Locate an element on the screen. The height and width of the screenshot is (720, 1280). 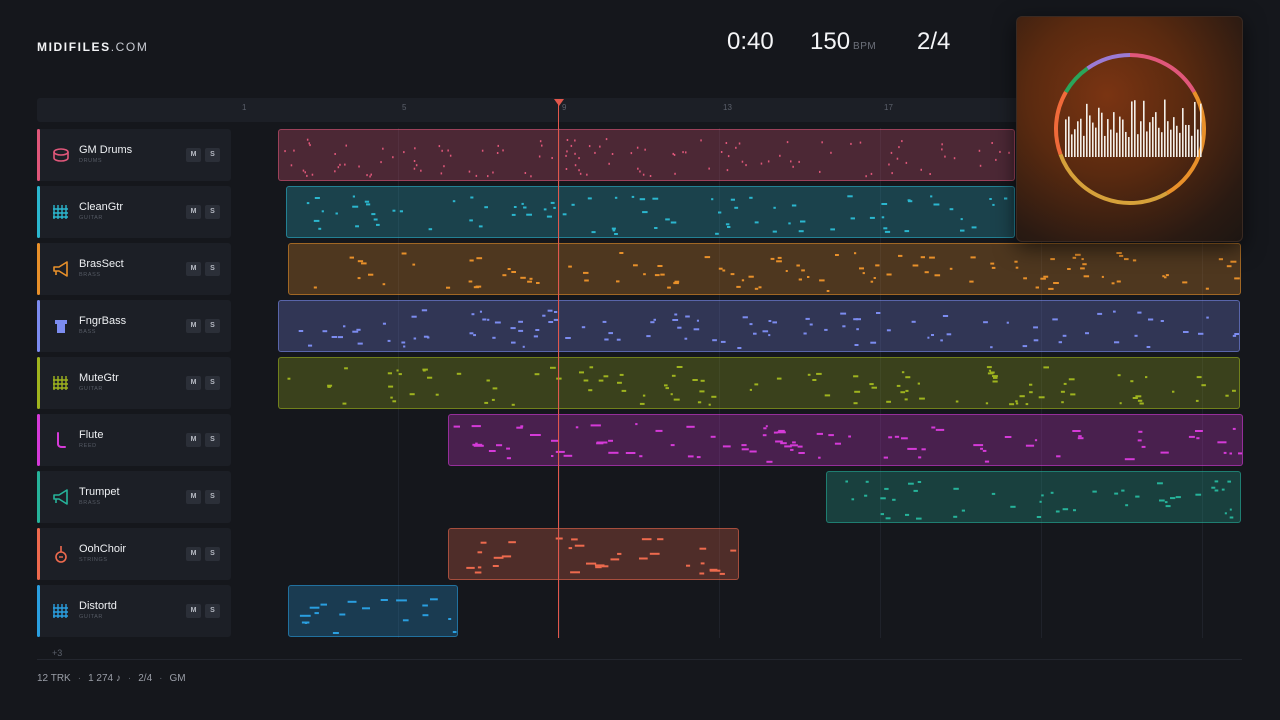
track-header-fngrbass: FngrBass BASS M S is located at coordinates (134, 326).